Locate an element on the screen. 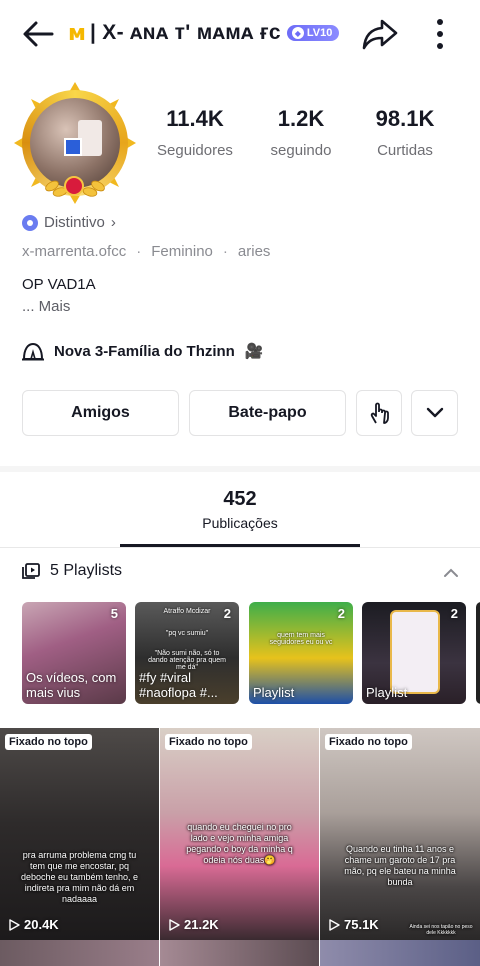 This screenshot has height=966, width=480. bio-more-link: ... Mais is located at coordinates (59, 307).